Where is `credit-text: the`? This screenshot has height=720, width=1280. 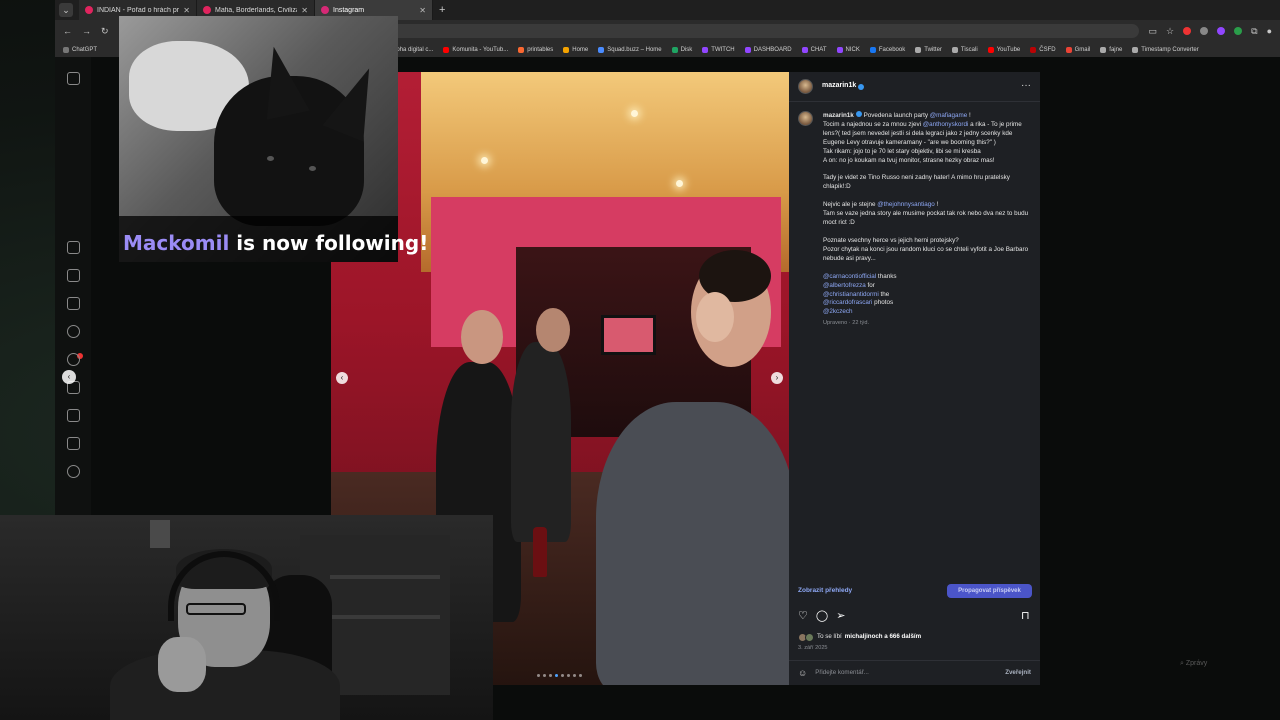
credit-text: the is located at coordinates (884, 294).